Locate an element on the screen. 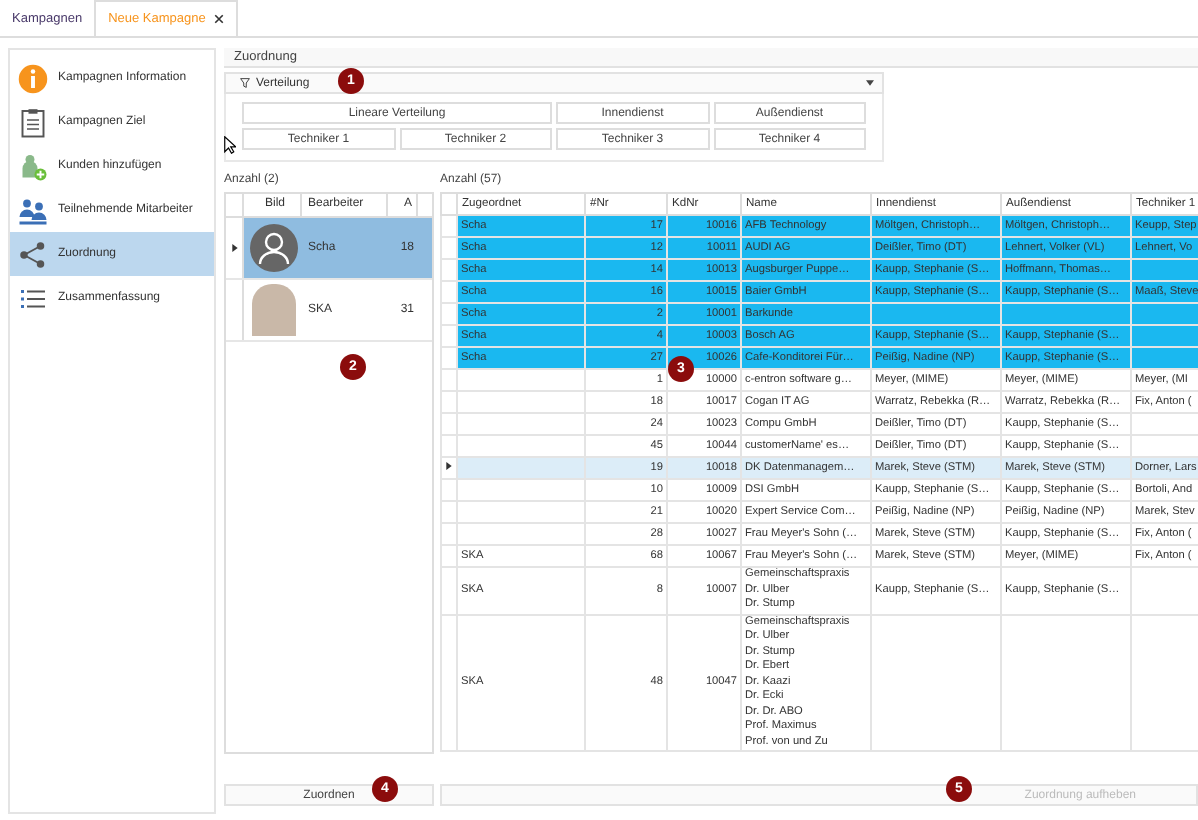 This screenshot has width=1198, height=820. info-icon is located at coordinates (33, 78).